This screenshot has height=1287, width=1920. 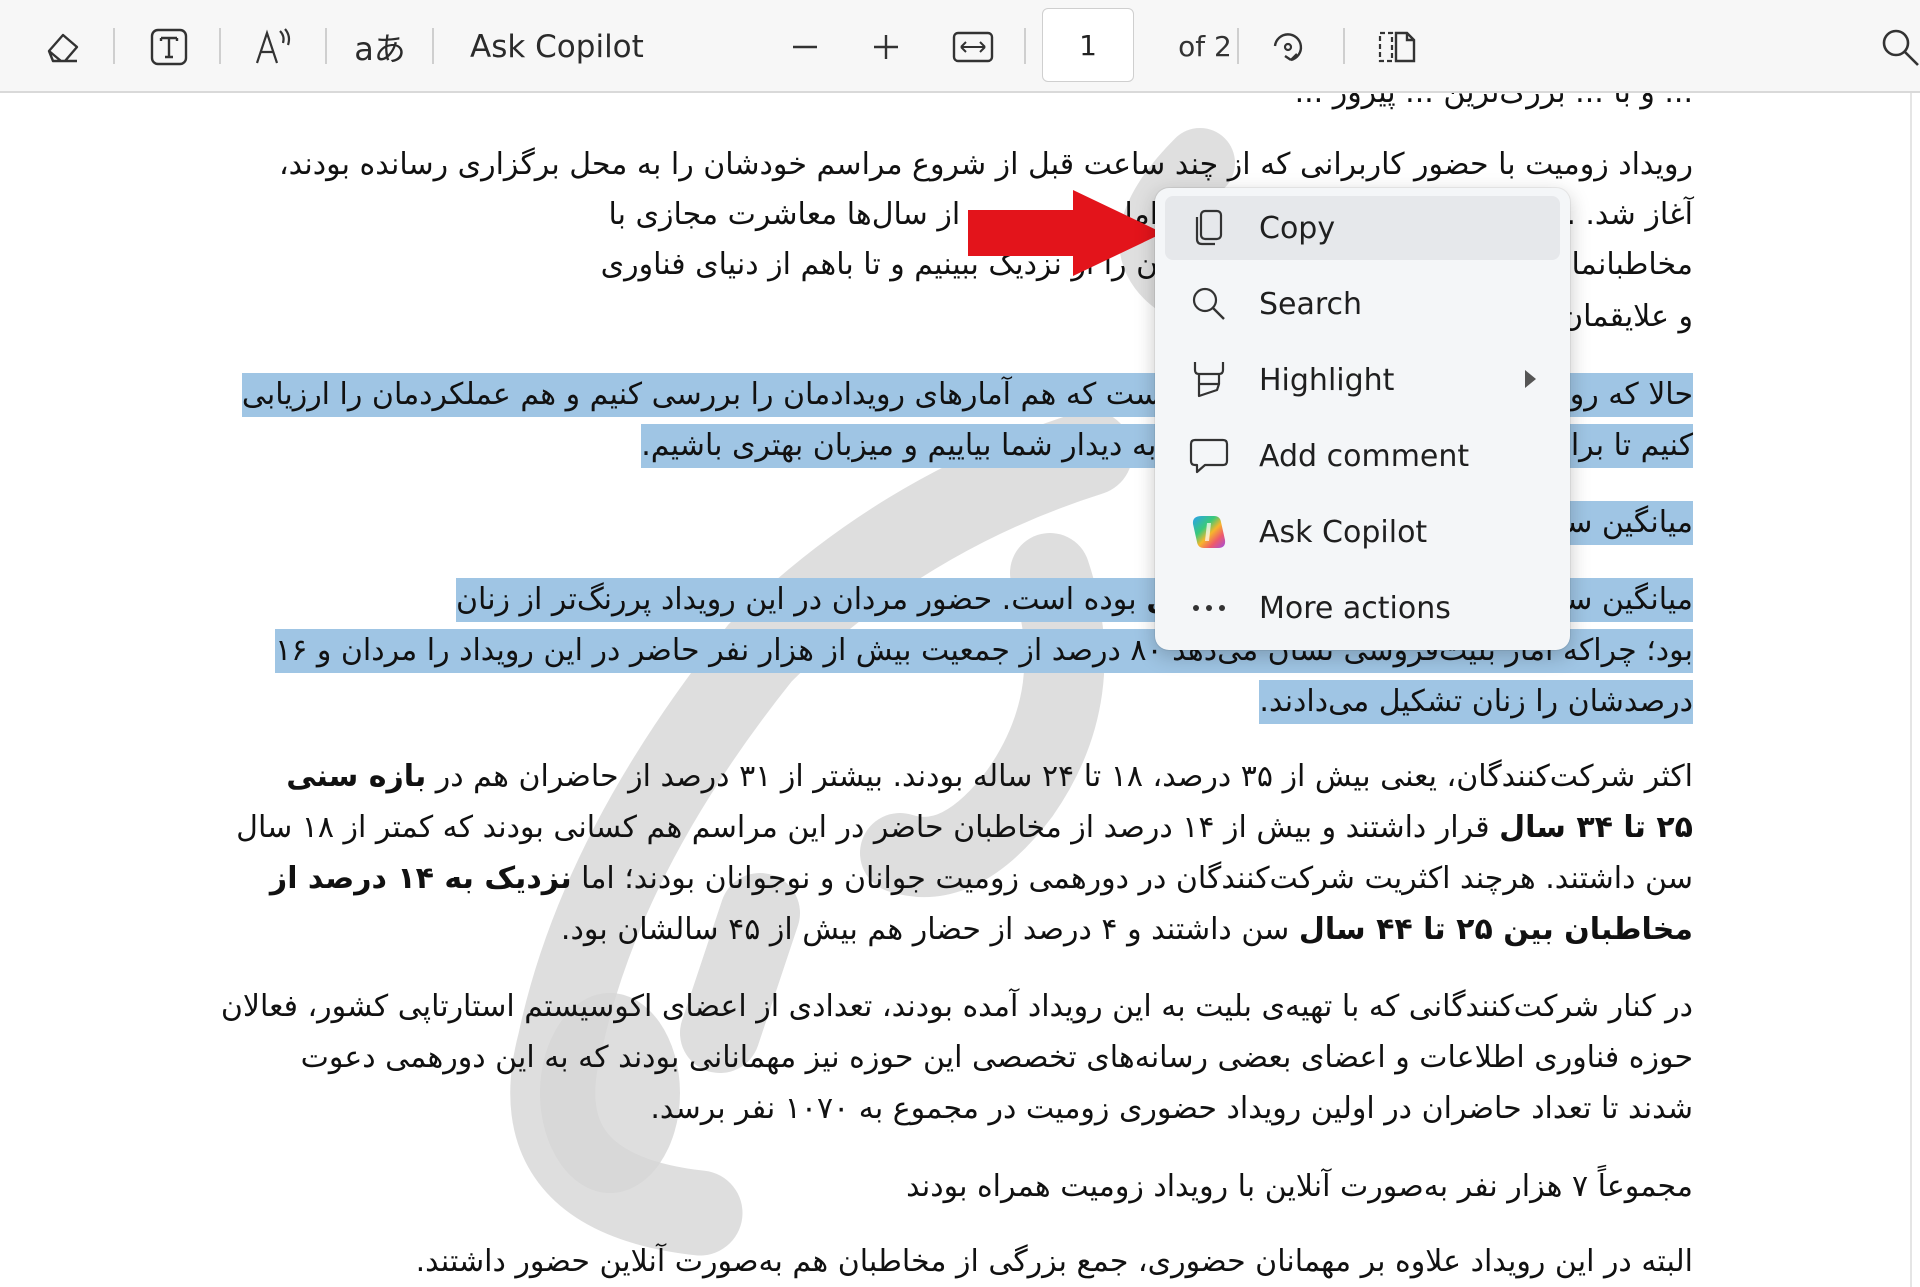 What do you see at coordinates (1530, 379) in the screenshot?
I see `chevron-right-icon` at bounding box center [1530, 379].